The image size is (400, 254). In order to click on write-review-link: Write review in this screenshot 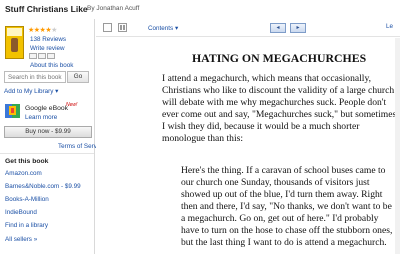, I will do `click(47, 48)`.